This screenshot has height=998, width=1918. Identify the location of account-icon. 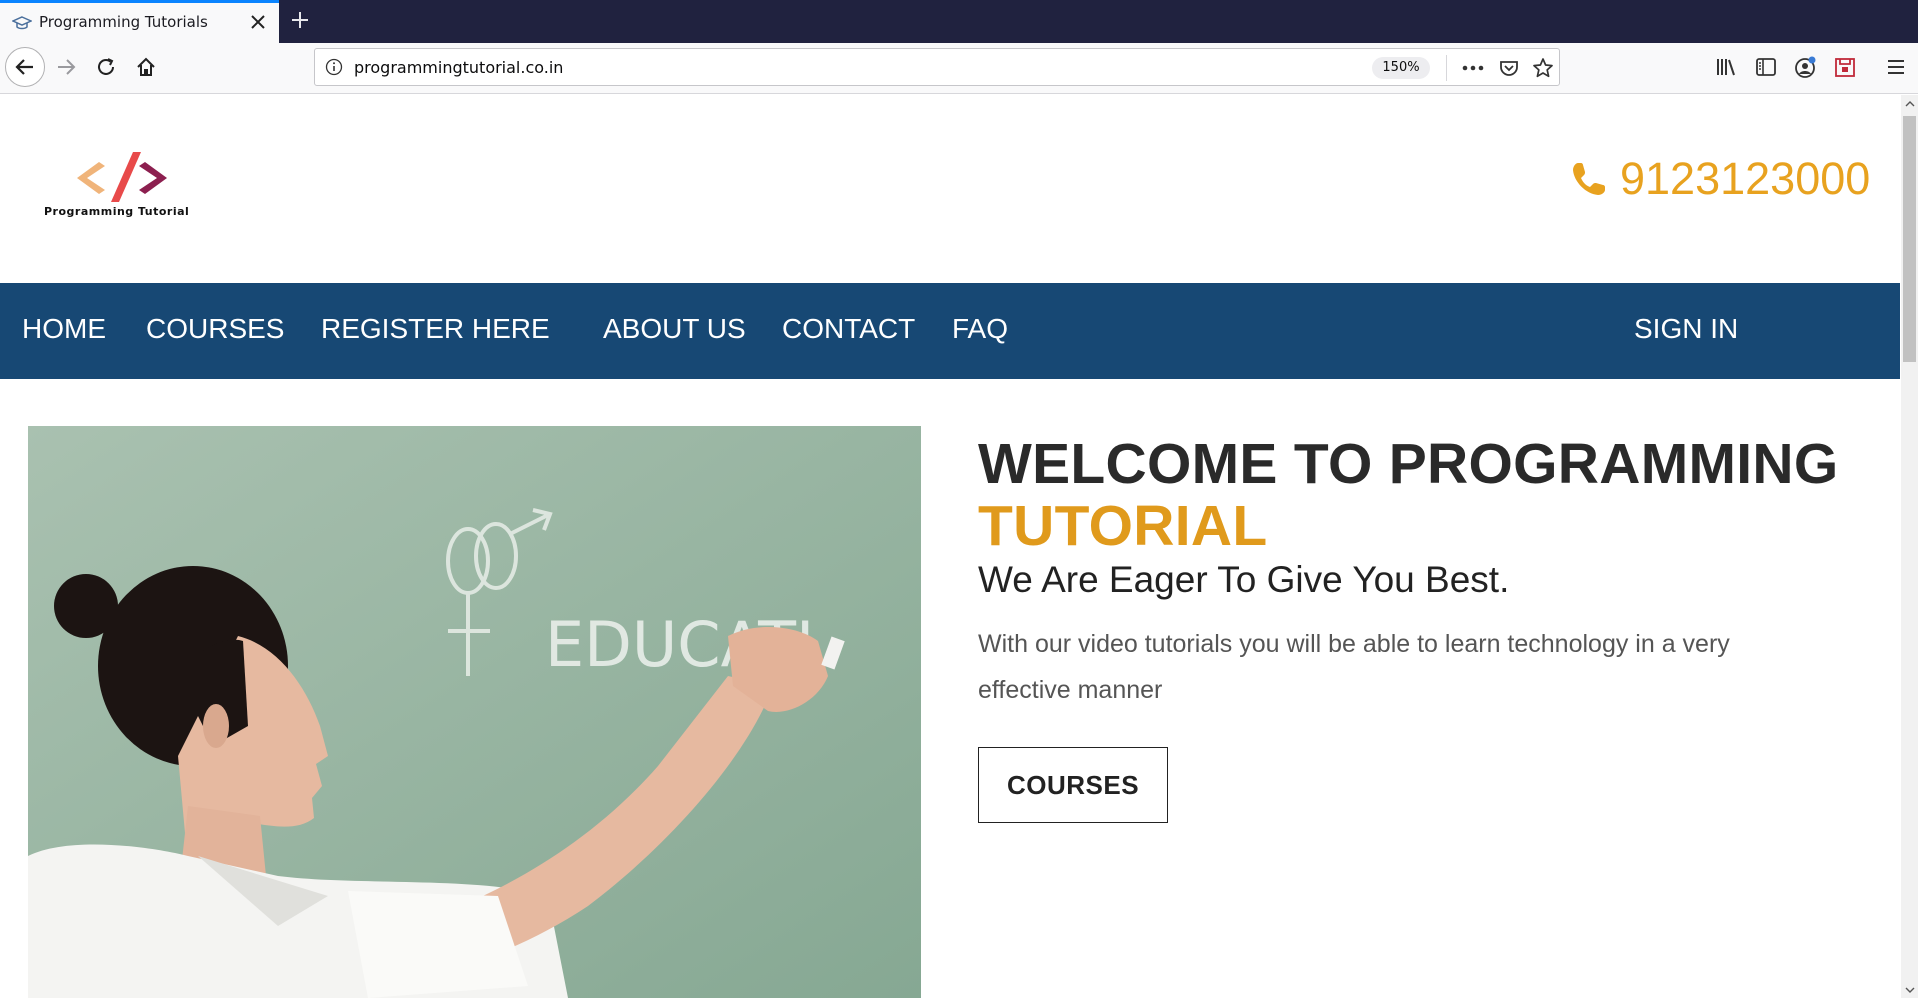
(1805, 67).